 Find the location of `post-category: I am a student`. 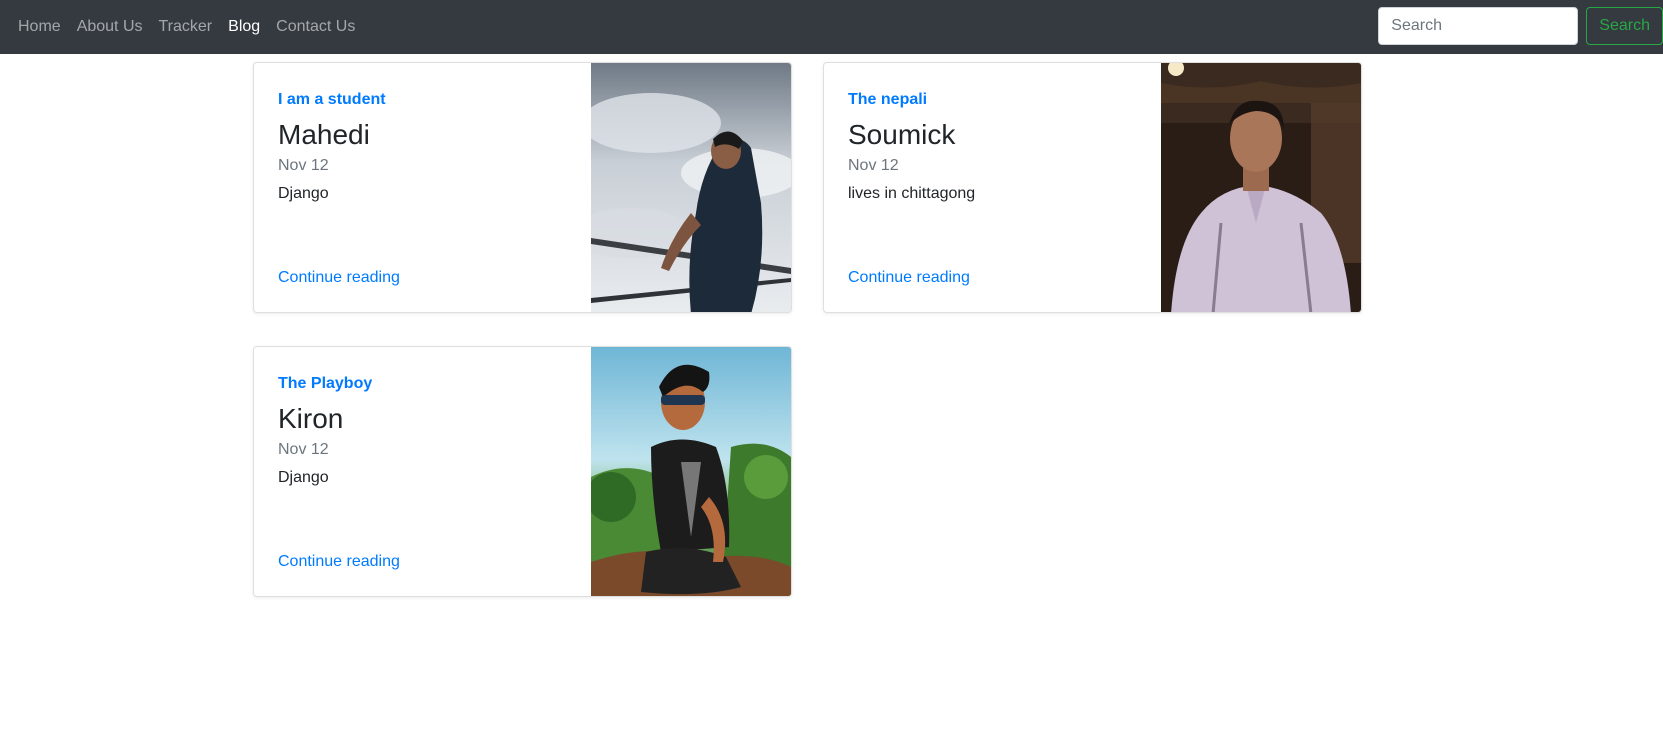

post-category: I am a student is located at coordinates (332, 99).